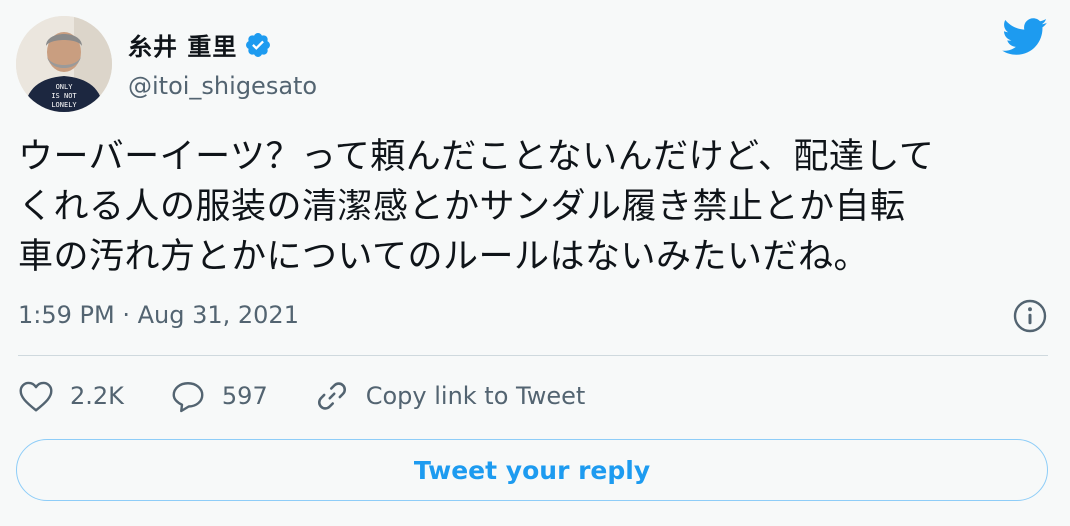 The width and height of the screenshot is (1070, 526). What do you see at coordinates (64, 64) in the screenshot?
I see `avatar: ONLY IS NOT LONELY` at bounding box center [64, 64].